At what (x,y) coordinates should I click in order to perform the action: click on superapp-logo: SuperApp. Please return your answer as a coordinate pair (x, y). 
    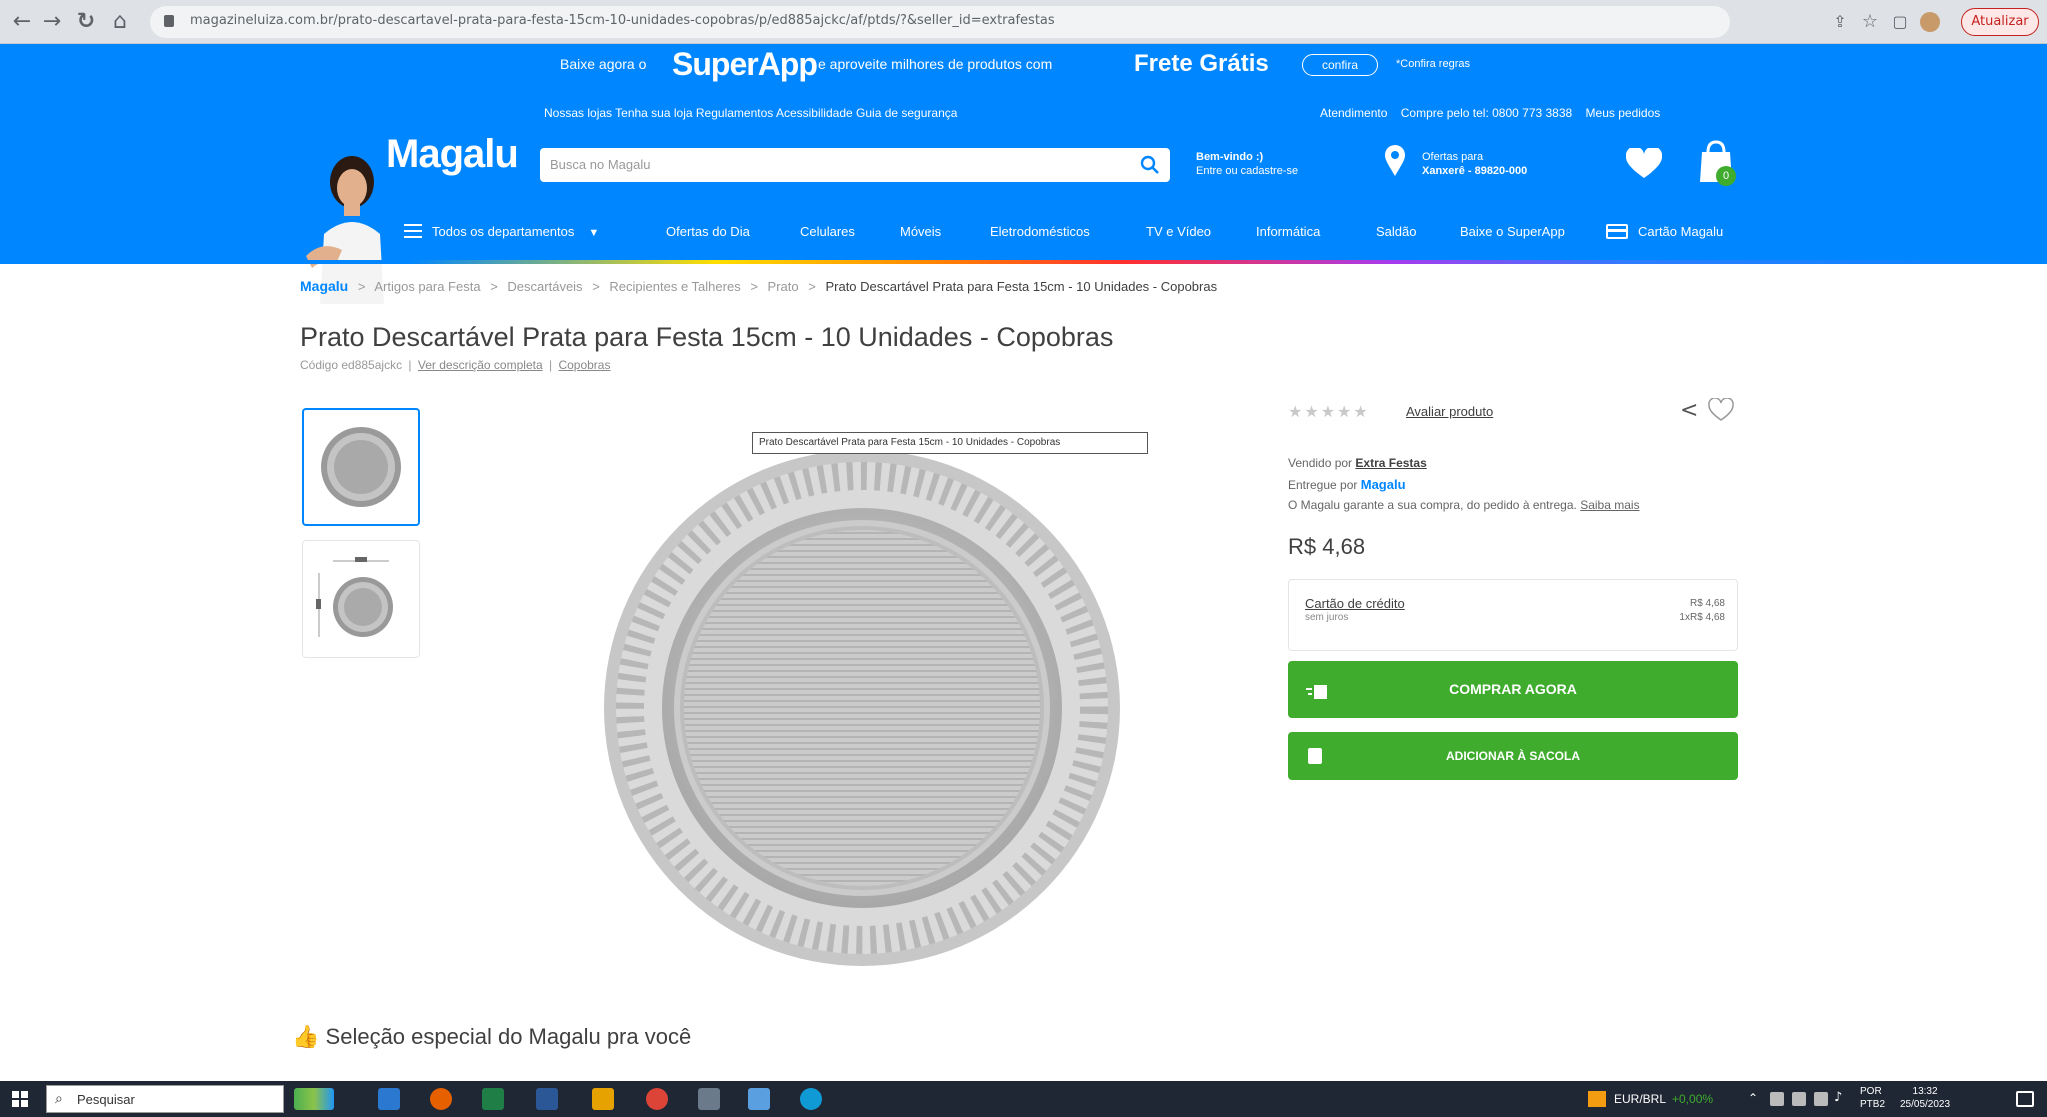
    Looking at the image, I should click on (745, 64).